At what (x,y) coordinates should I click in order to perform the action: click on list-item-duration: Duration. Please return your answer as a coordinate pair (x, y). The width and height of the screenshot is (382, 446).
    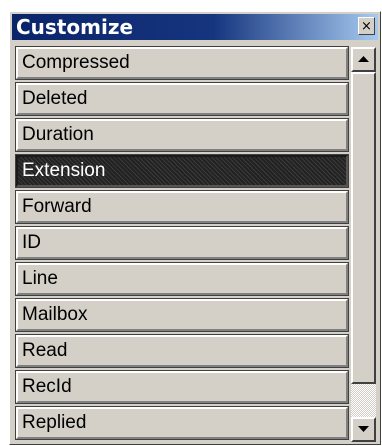
    Looking at the image, I should click on (182, 135).